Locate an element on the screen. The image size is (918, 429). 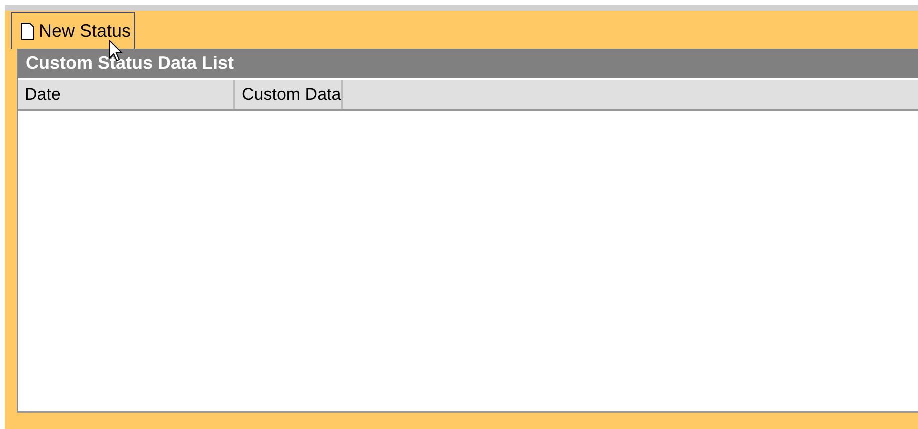
column-header: Custom Data is located at coordinates (289, 94).